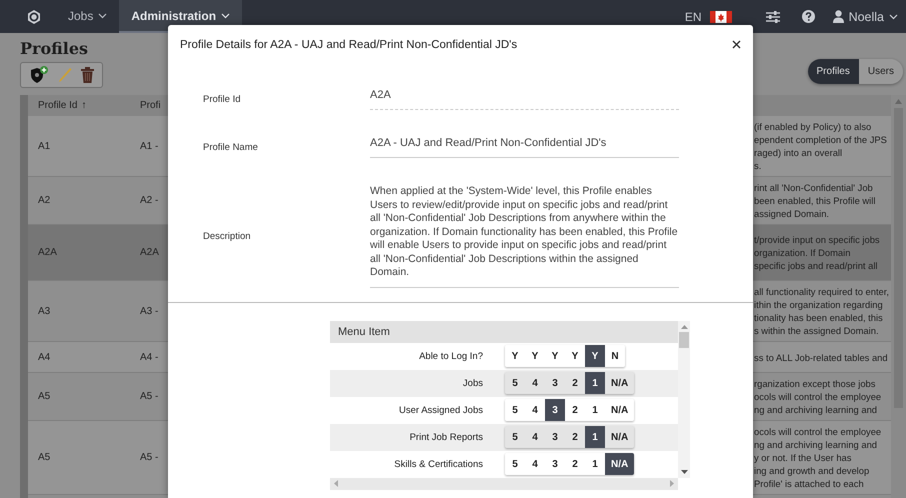 The width and height of the screenshot is (906, 498). Describe the element at coordinates (684, 340) in the screenshot. I see `scrollbar-thumb` at that location.